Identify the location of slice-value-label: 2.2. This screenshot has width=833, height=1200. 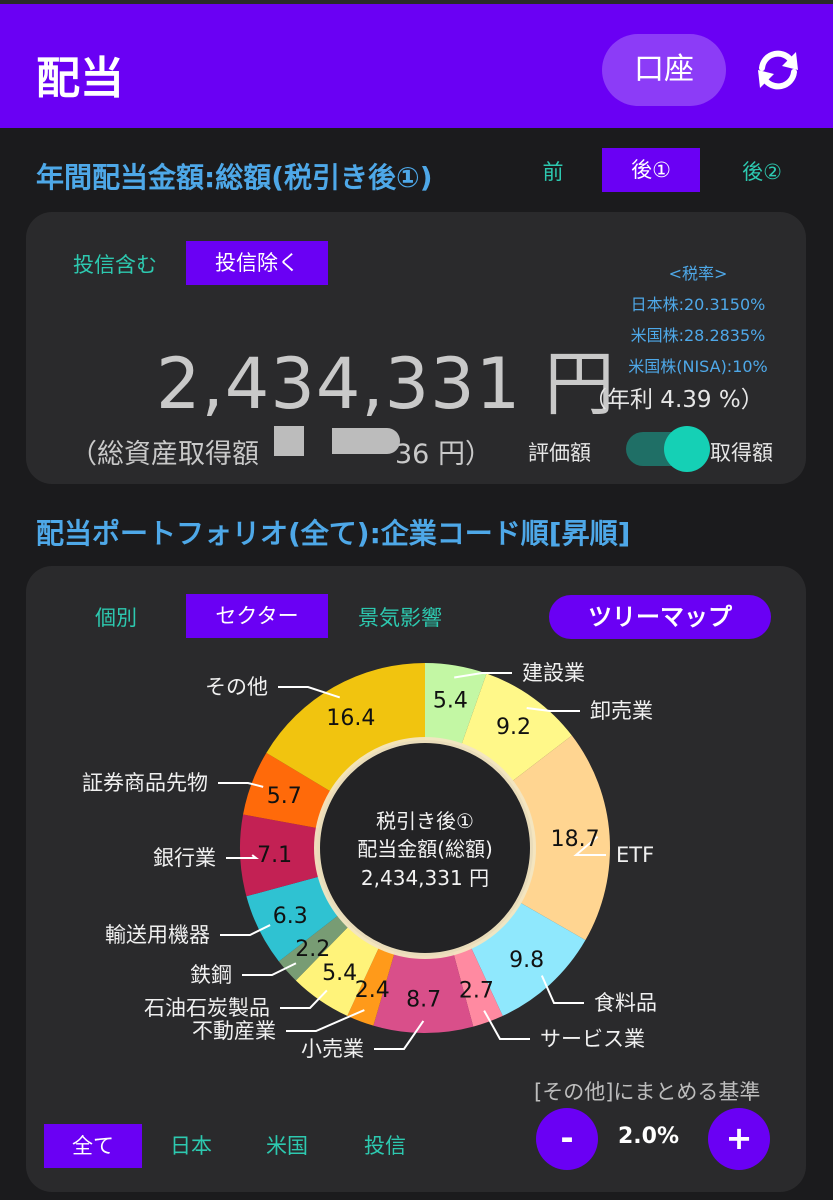
(312, 949).